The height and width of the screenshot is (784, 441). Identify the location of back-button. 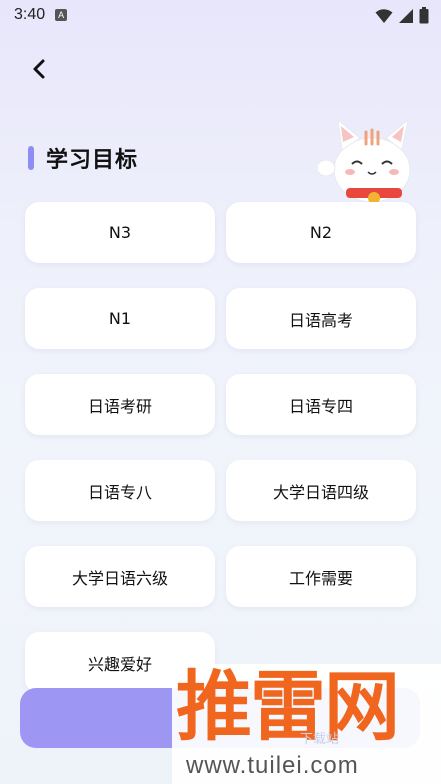
(39, 69).